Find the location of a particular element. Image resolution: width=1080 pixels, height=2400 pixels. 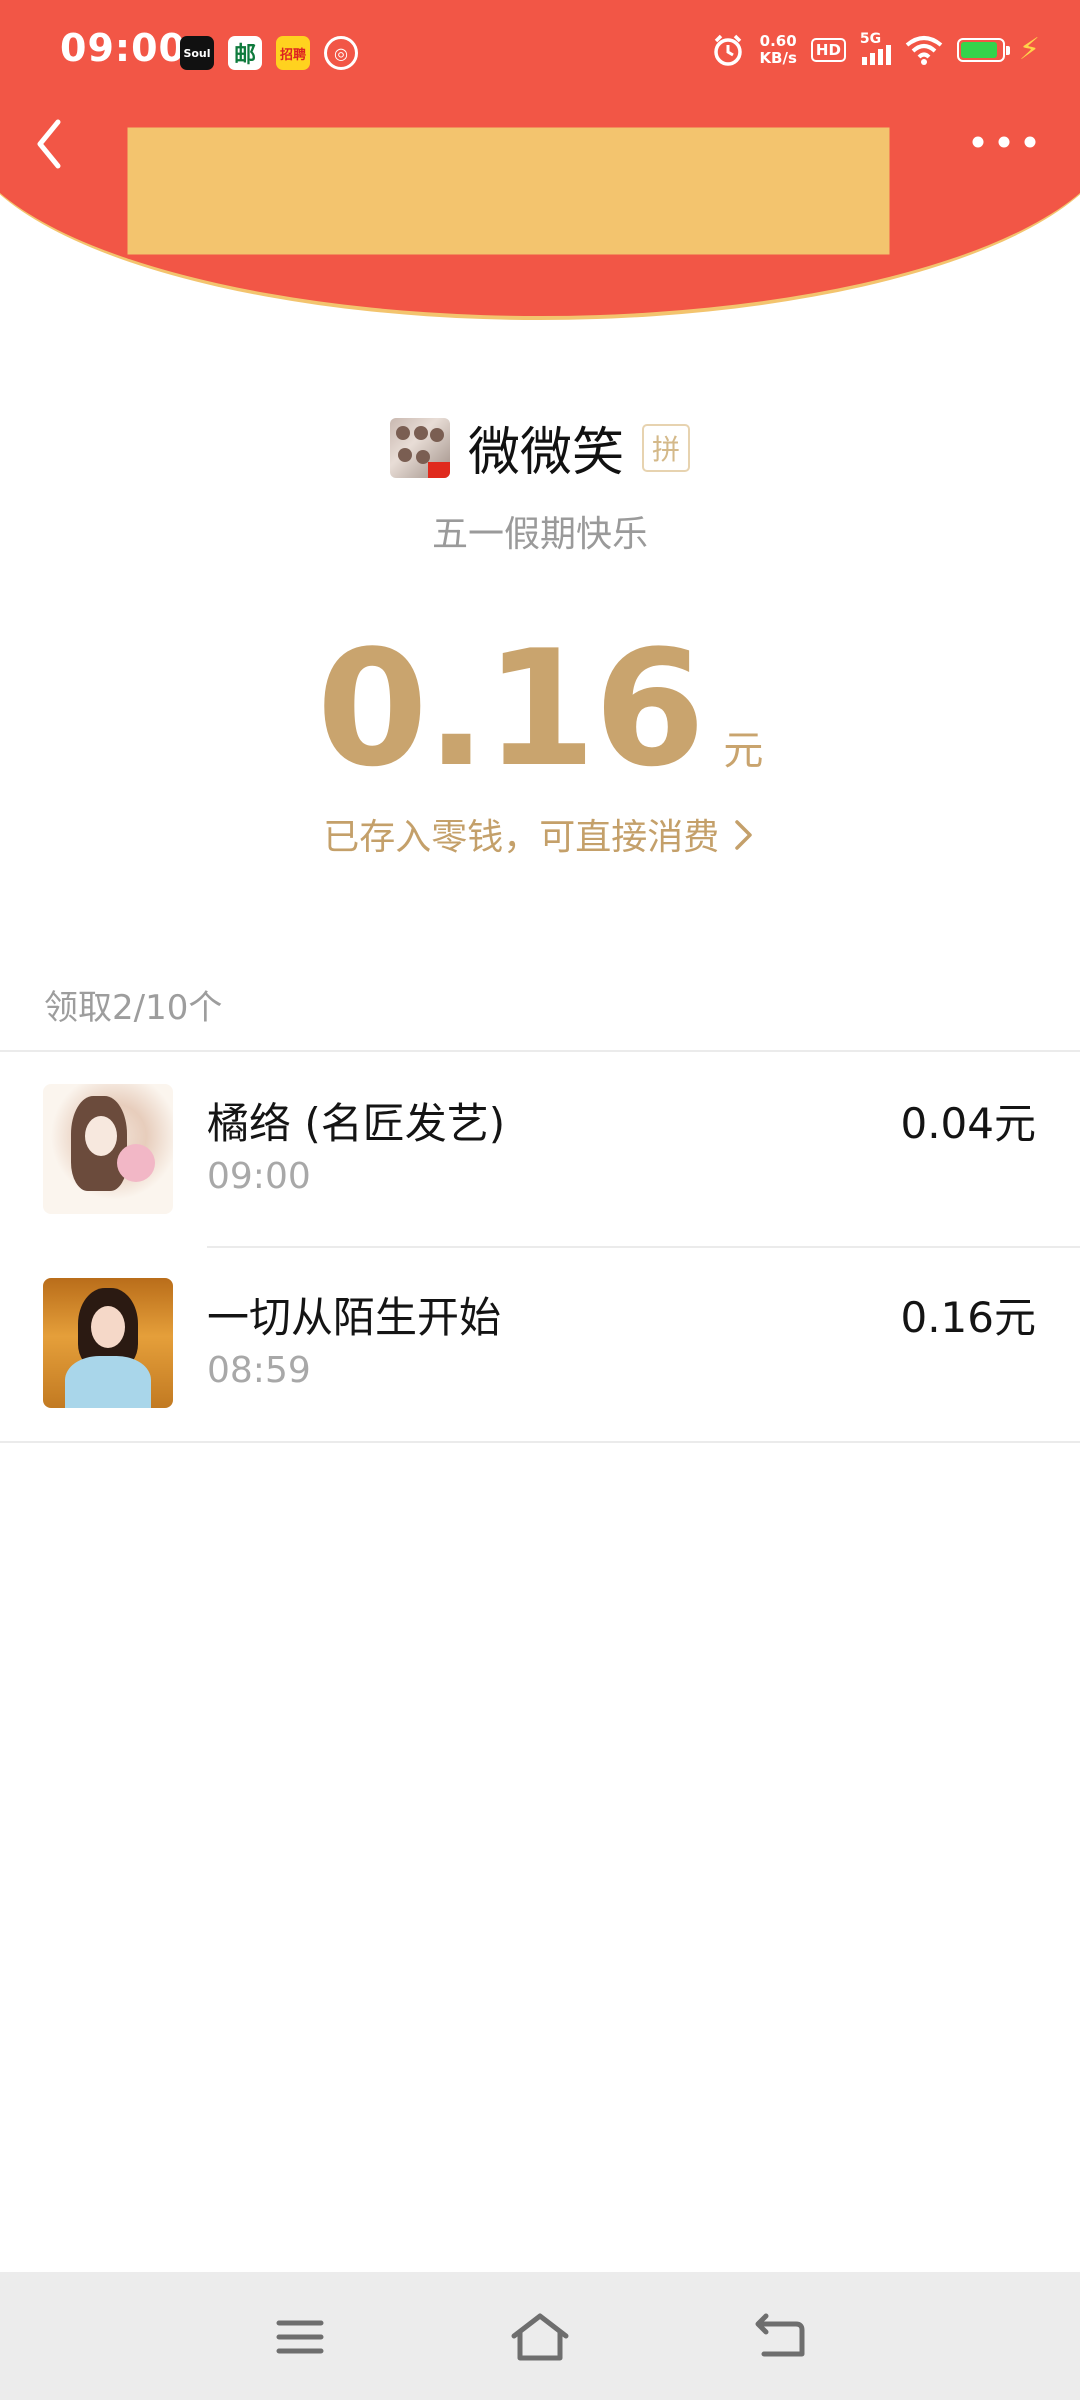

claim-amount: 0.16元 is located at coordinates (968, 1317).